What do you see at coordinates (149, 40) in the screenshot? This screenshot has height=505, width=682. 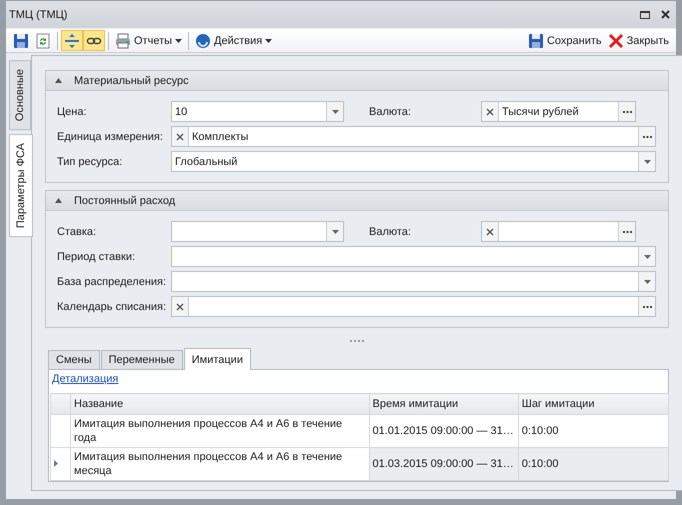 I see `menu-button: Отчеты` at bounding box center [149, 40].